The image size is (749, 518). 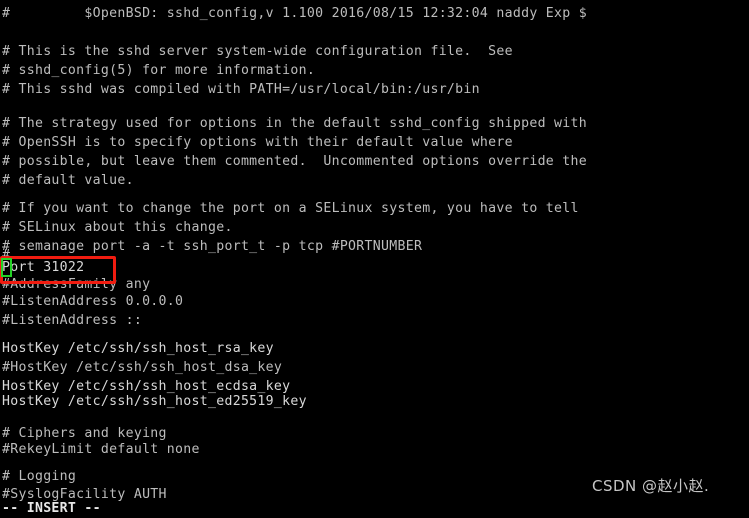 What do you see at coordinates (651, 486) in the screenshot?
I see `csdn-watermark: CSDN @赵小赵.` at bounding box center [651, 486].